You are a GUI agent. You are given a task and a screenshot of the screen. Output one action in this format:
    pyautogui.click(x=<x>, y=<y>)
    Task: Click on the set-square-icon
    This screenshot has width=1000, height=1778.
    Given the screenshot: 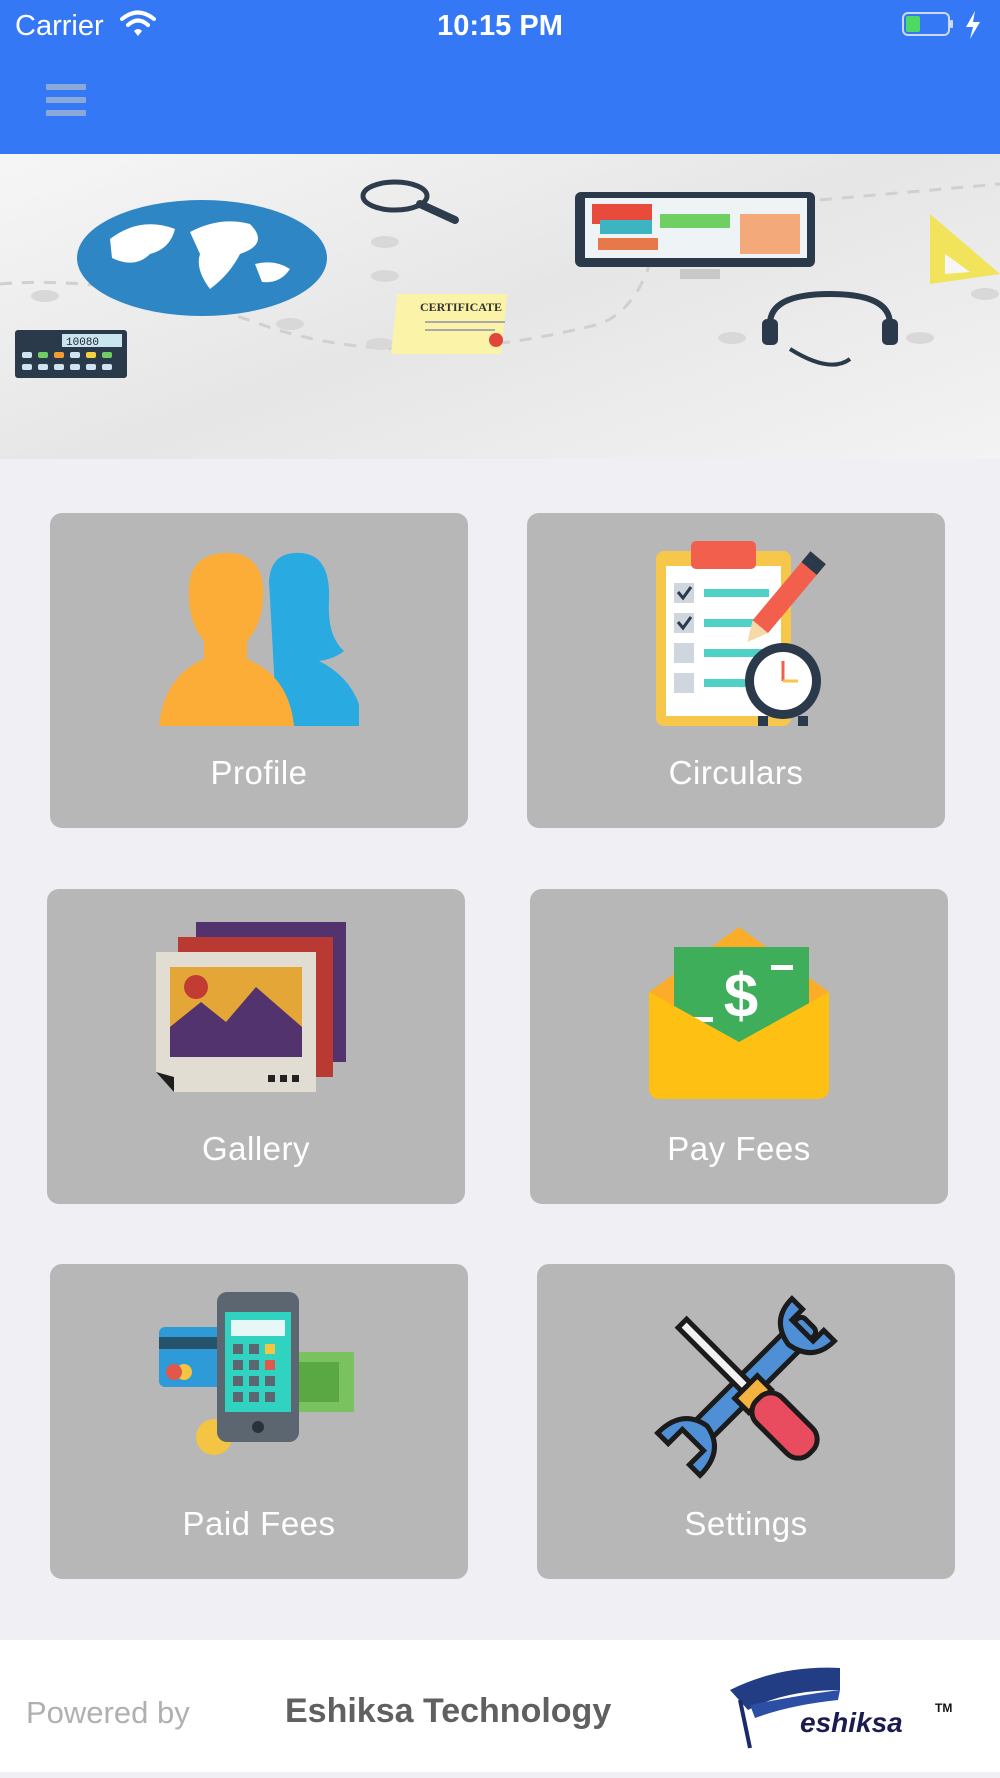 What is the action you would take?
    pyautogui.click(x=965, y=249)
    